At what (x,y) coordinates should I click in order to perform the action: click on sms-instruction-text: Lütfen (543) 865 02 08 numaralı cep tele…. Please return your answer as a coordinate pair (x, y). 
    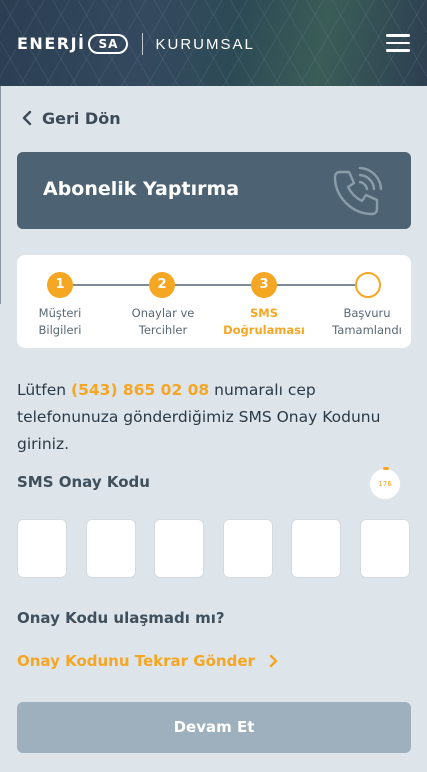
    Looking at the image, I should click on (199, 417).